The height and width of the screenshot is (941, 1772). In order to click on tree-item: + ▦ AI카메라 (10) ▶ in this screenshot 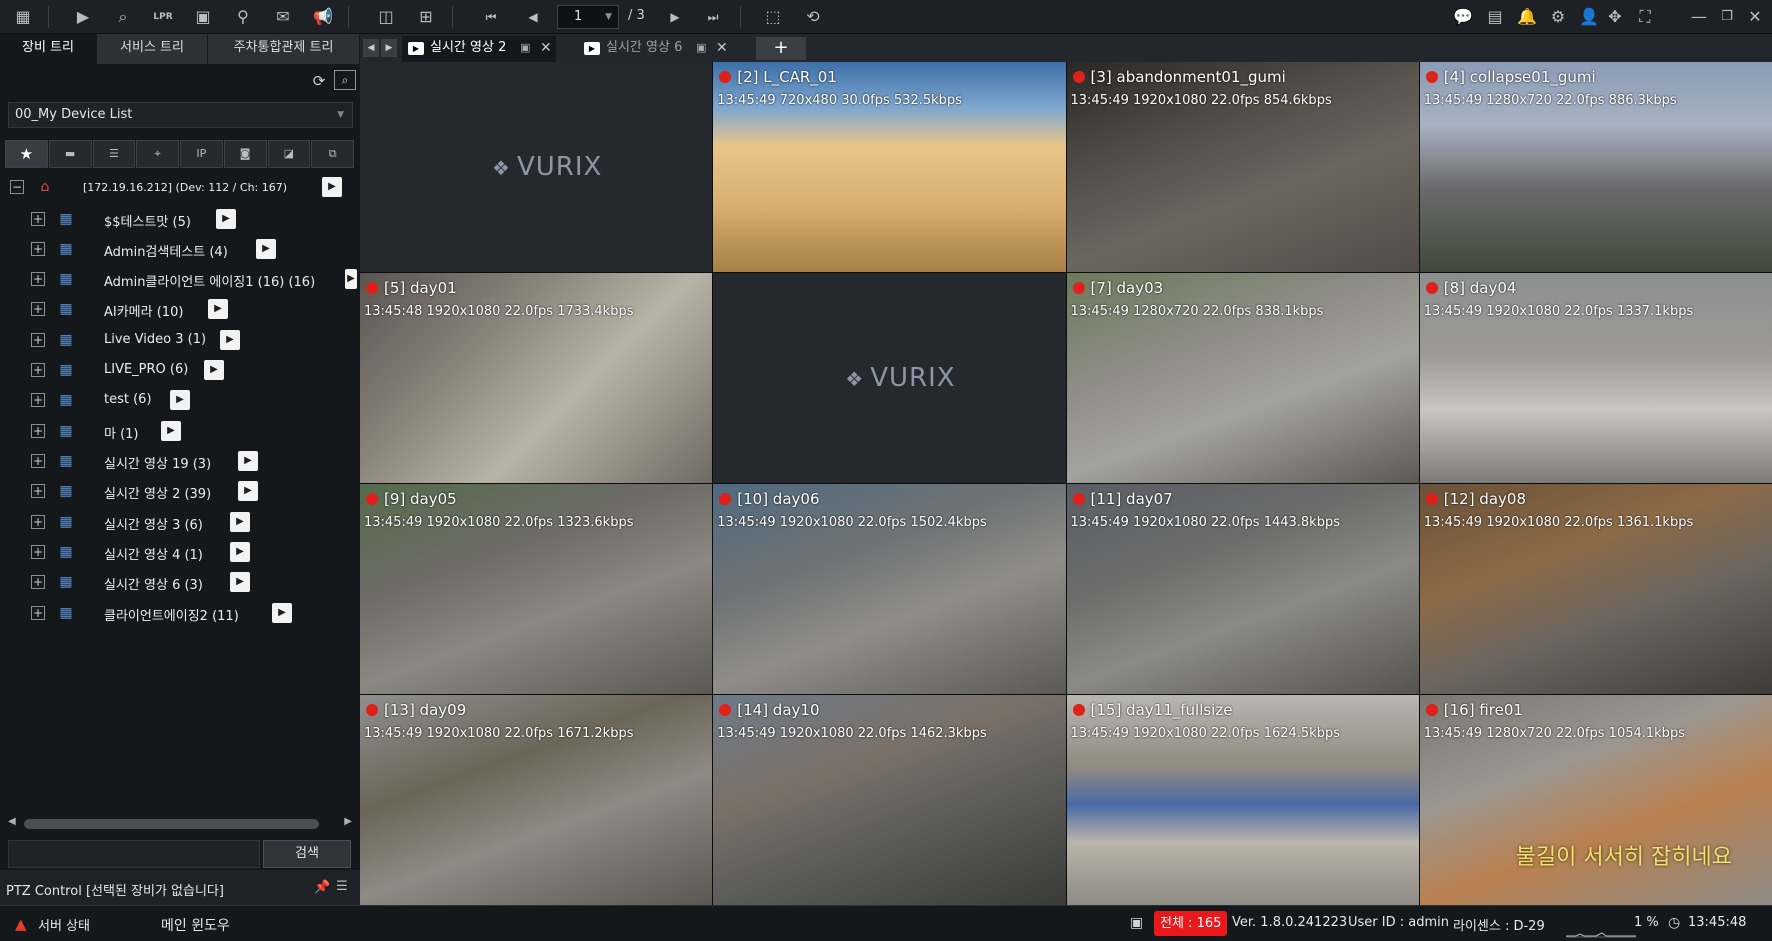, I will do `click(180, 309)`.